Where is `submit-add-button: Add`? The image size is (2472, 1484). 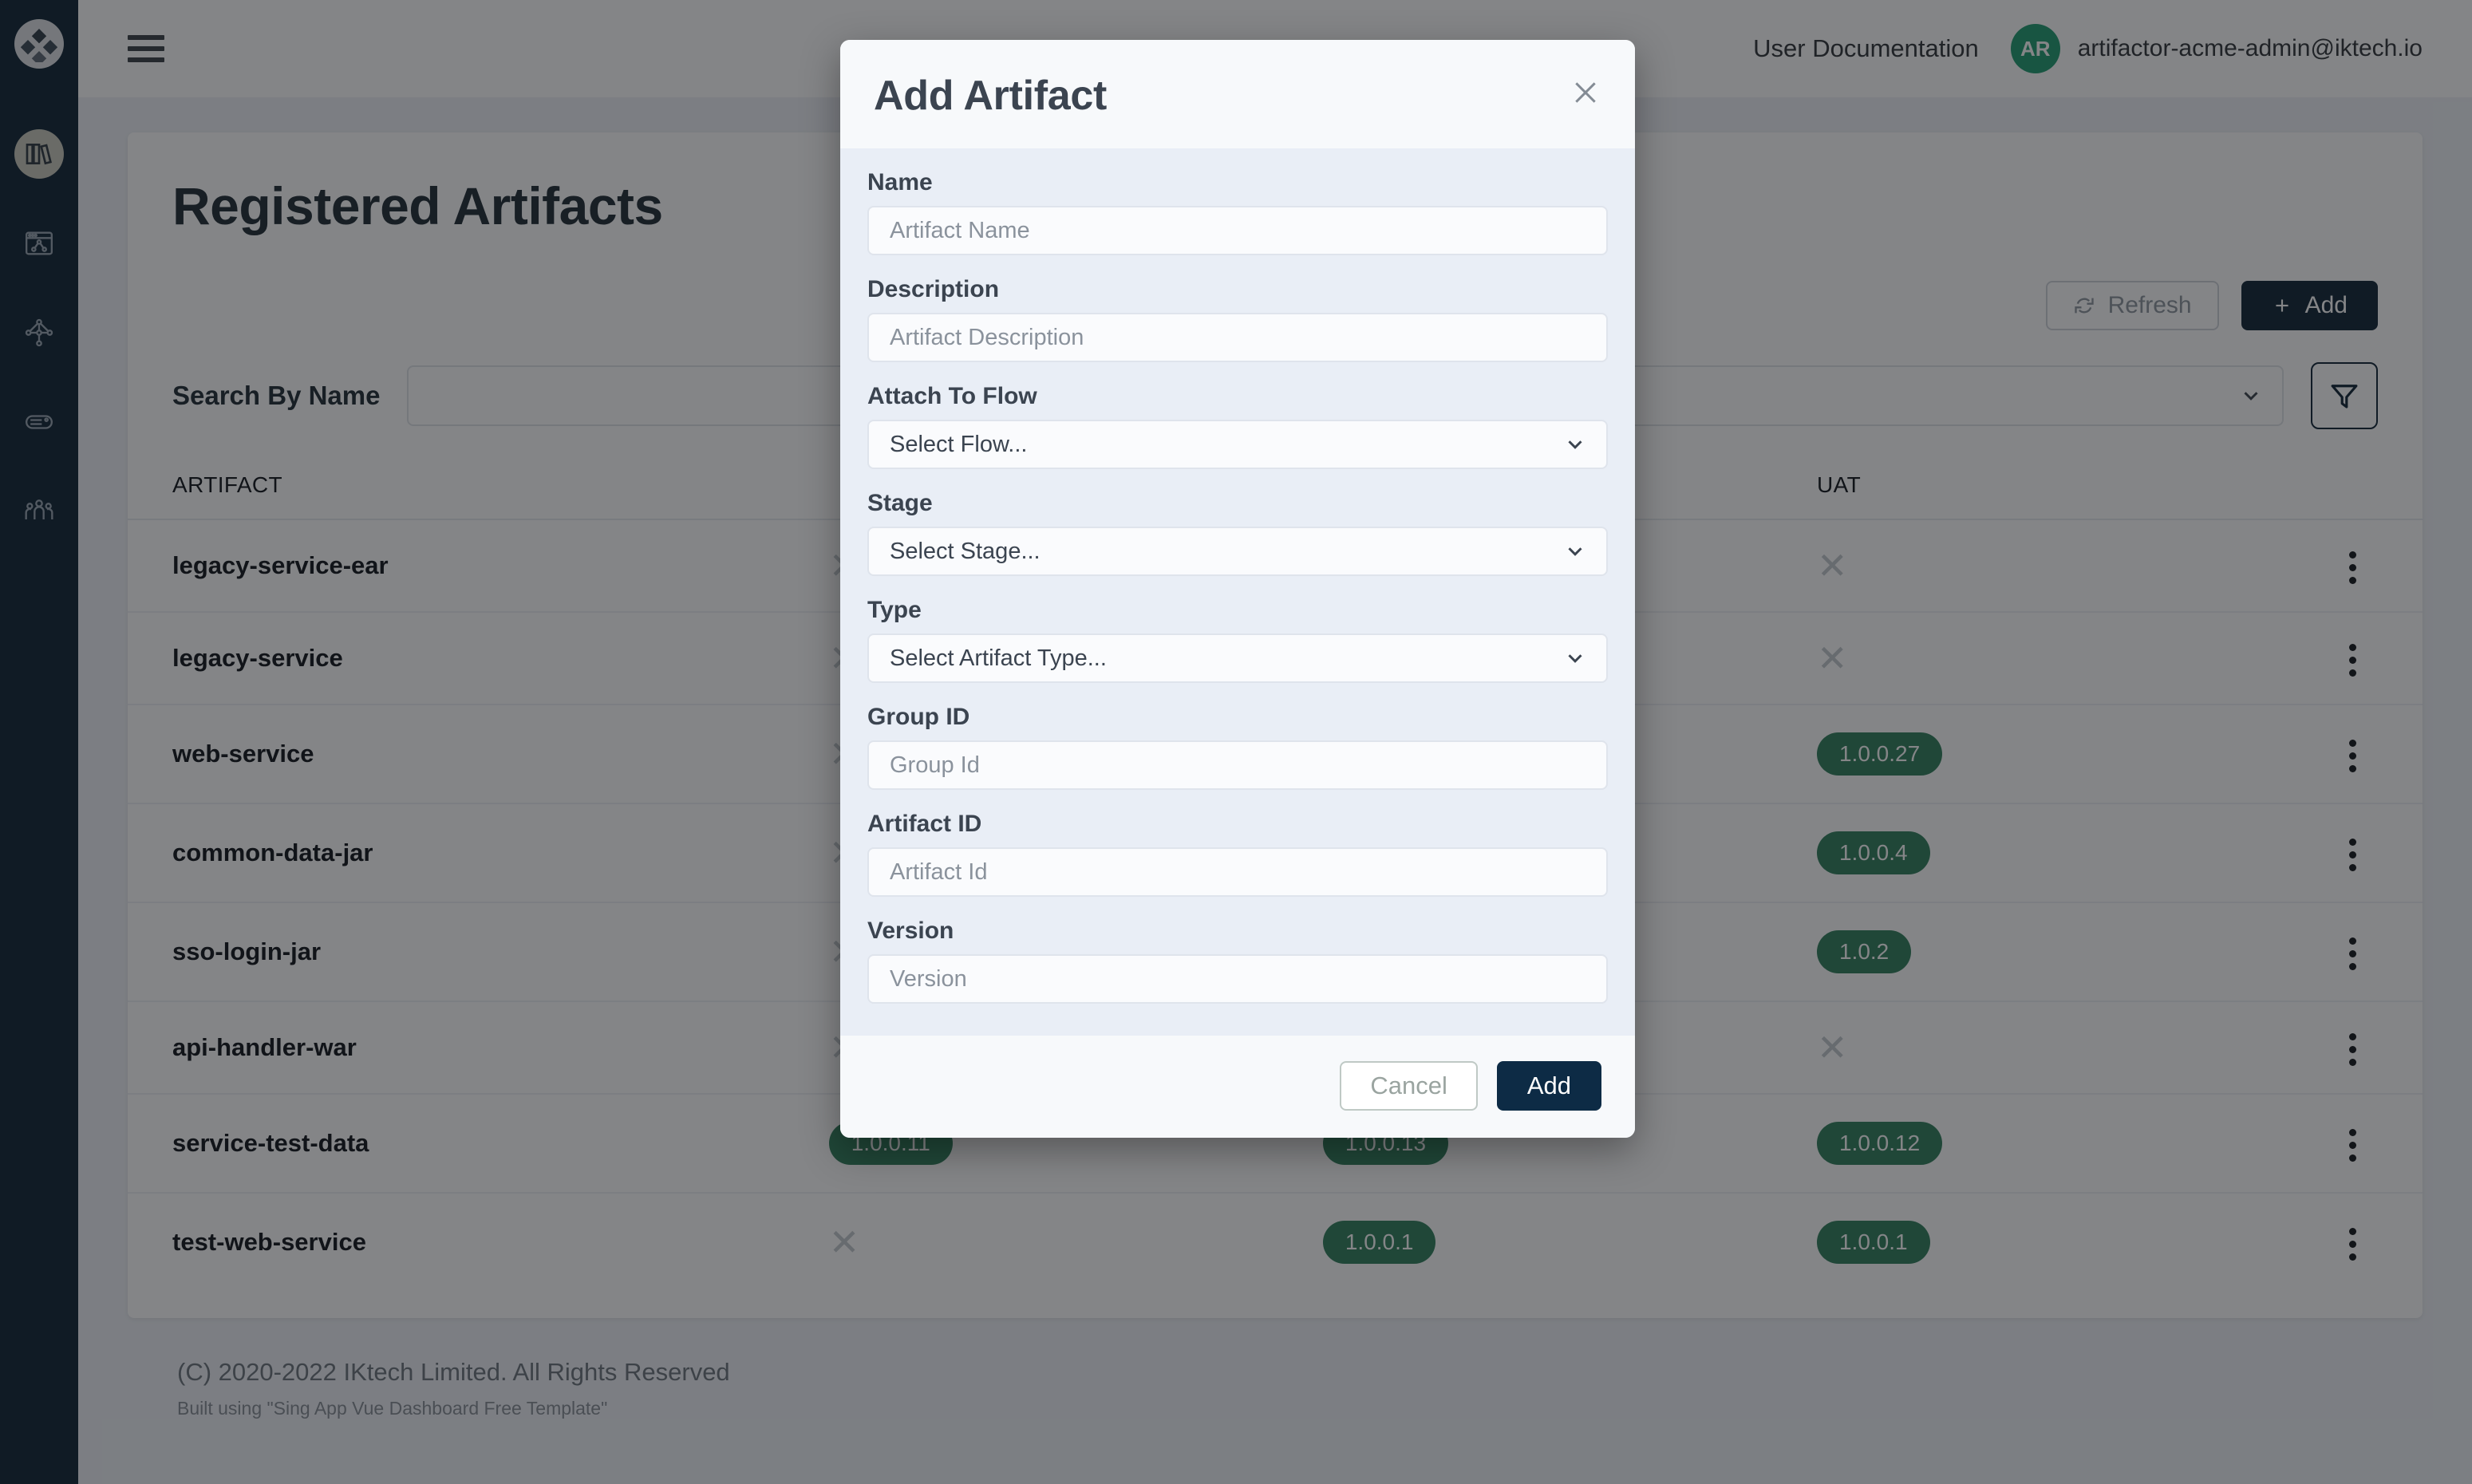
submit-add-button: Add is located at coordinates (1549, 1086).